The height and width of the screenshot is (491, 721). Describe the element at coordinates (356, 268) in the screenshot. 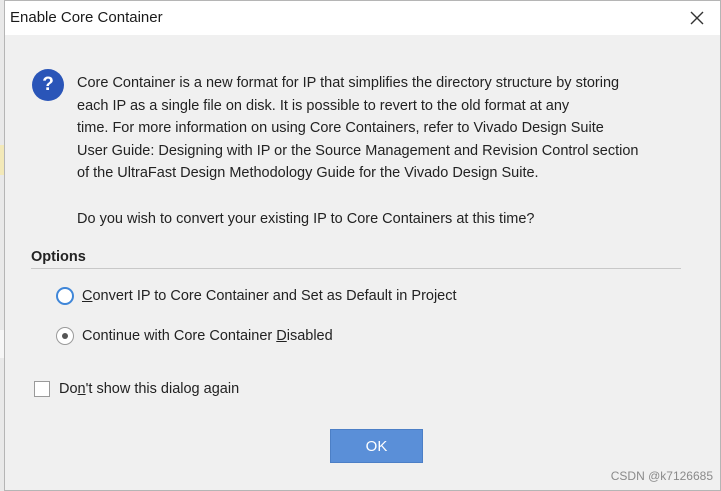

I see `options-divider` at that location.